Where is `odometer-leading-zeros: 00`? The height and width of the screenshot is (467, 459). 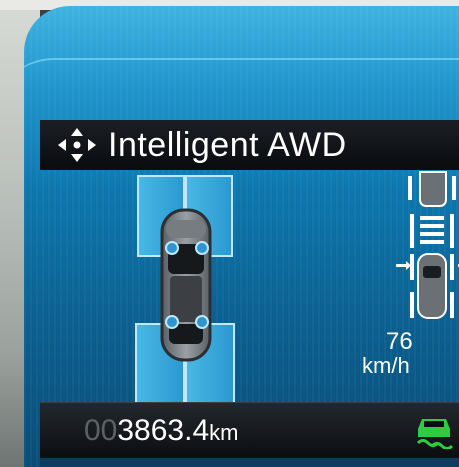 odometer-leading-zeros: 00 is located at coordinates (101, 430).